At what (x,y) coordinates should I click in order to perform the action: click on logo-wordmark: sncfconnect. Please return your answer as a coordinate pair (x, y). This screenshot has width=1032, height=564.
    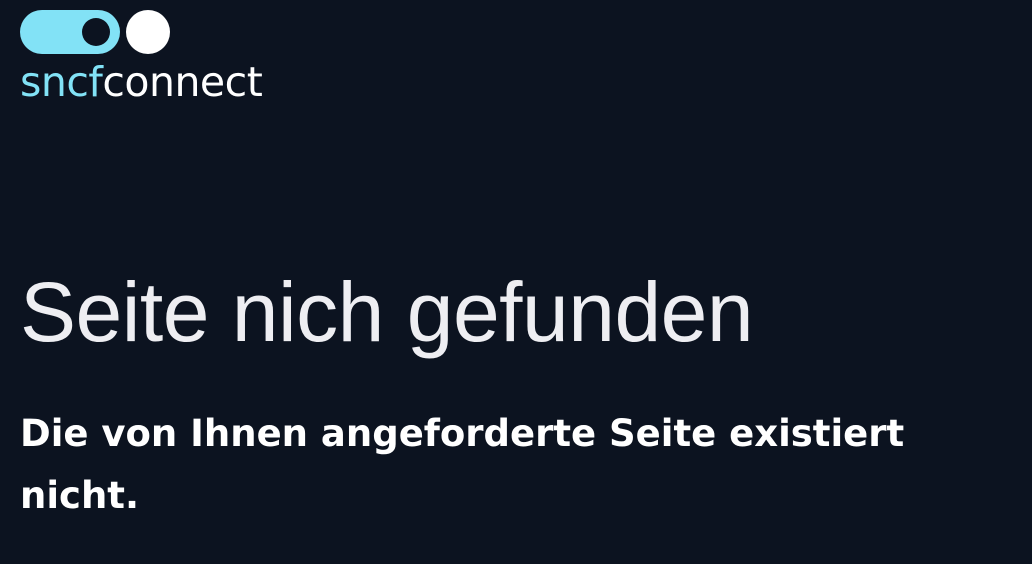
    Looking at the image, I should click on (141, 82).